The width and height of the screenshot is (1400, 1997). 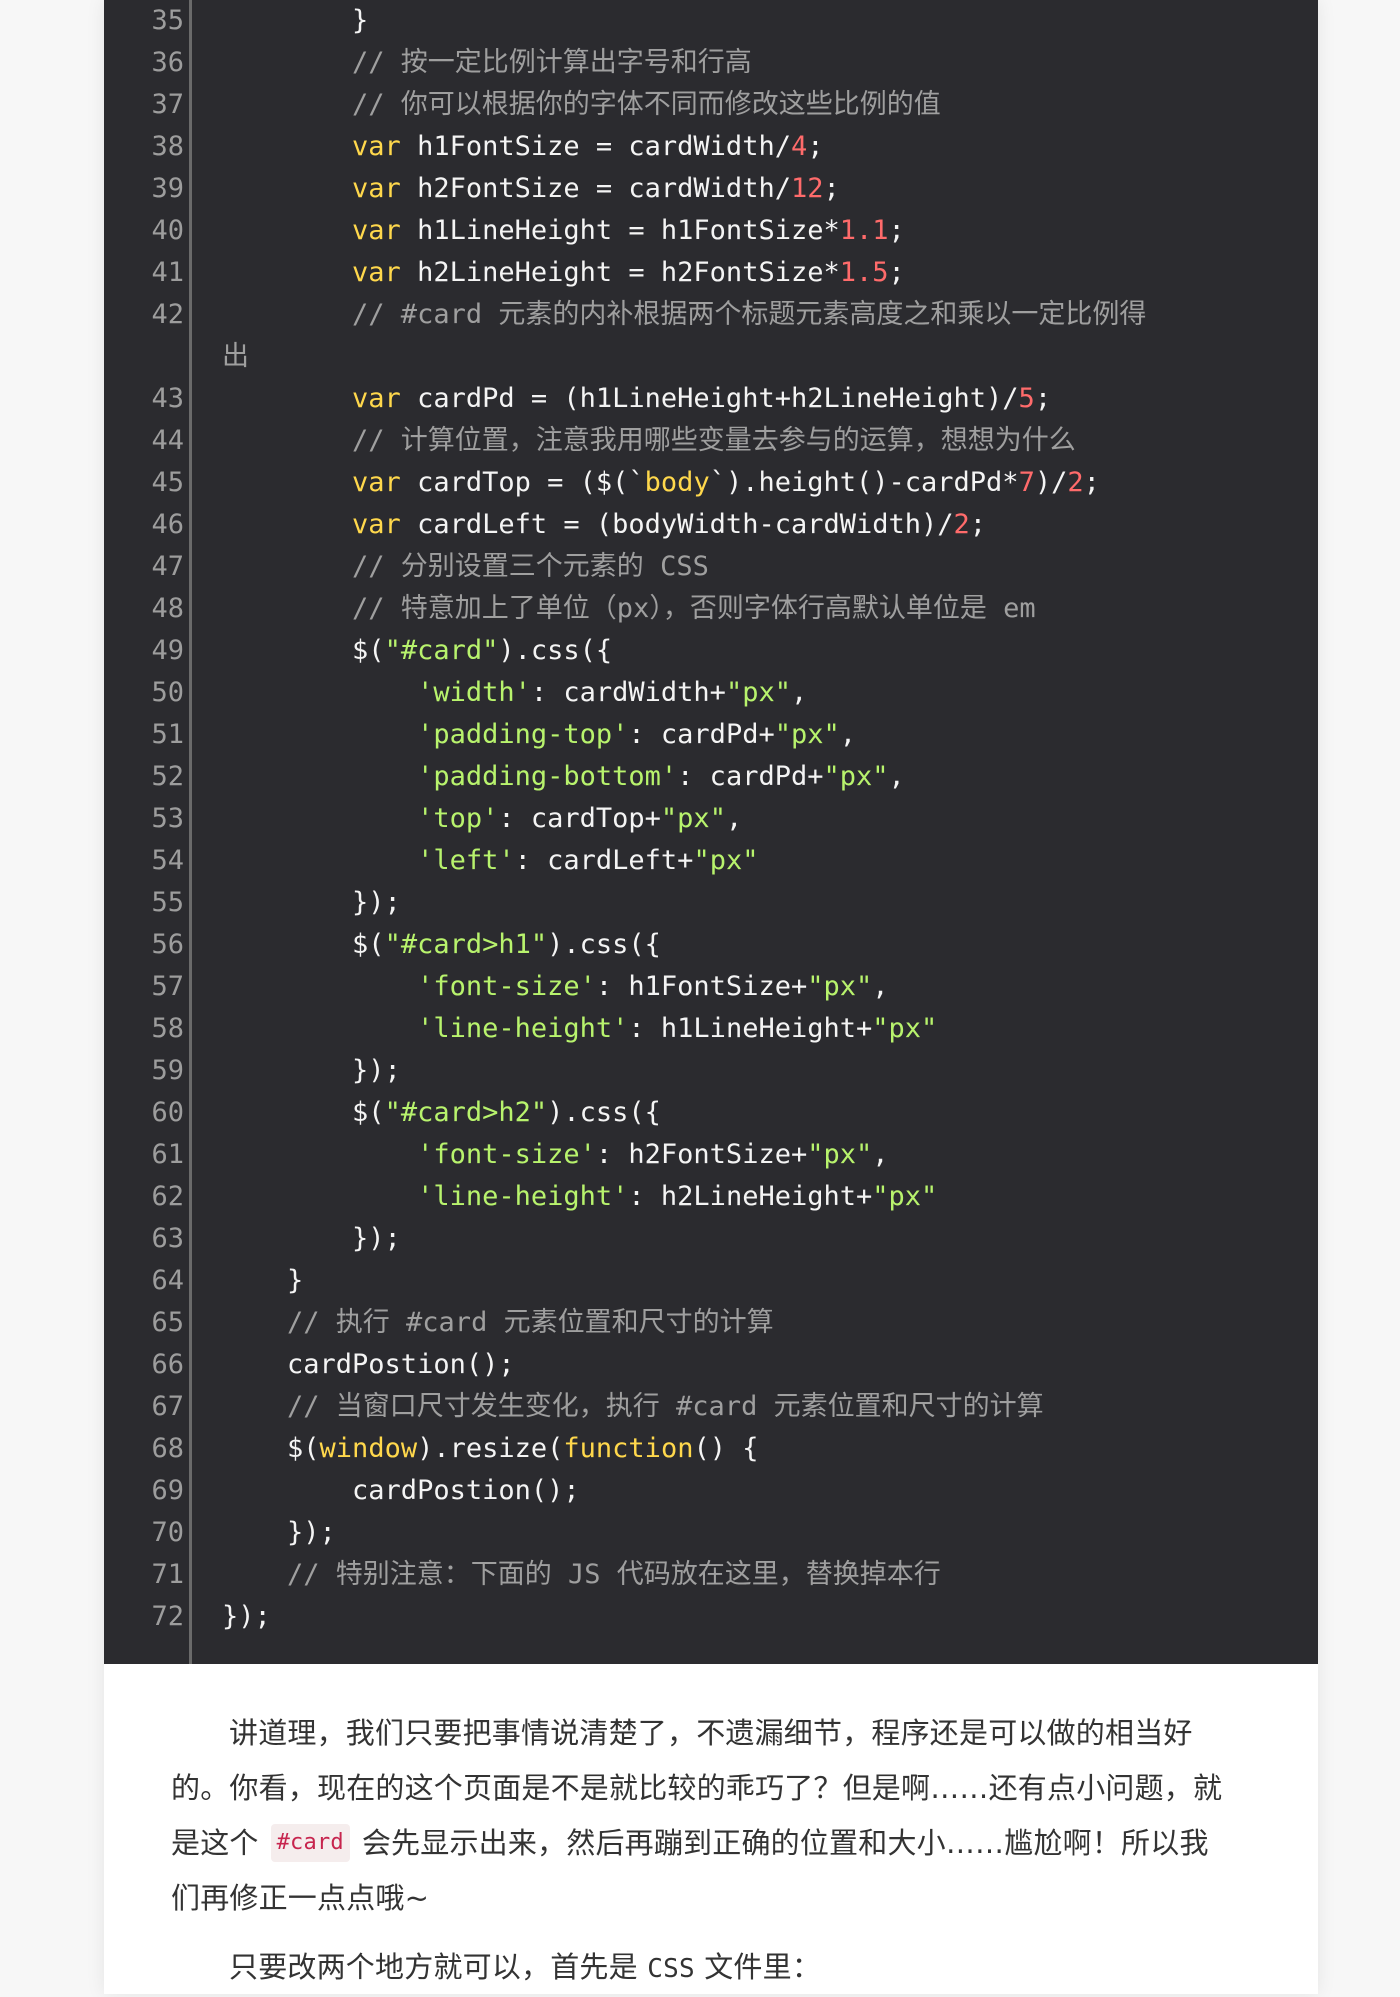 What do you see at coordinates (167, 650) in the screenshot?
I see `line-number: 49` at bounding box center [167, 650].